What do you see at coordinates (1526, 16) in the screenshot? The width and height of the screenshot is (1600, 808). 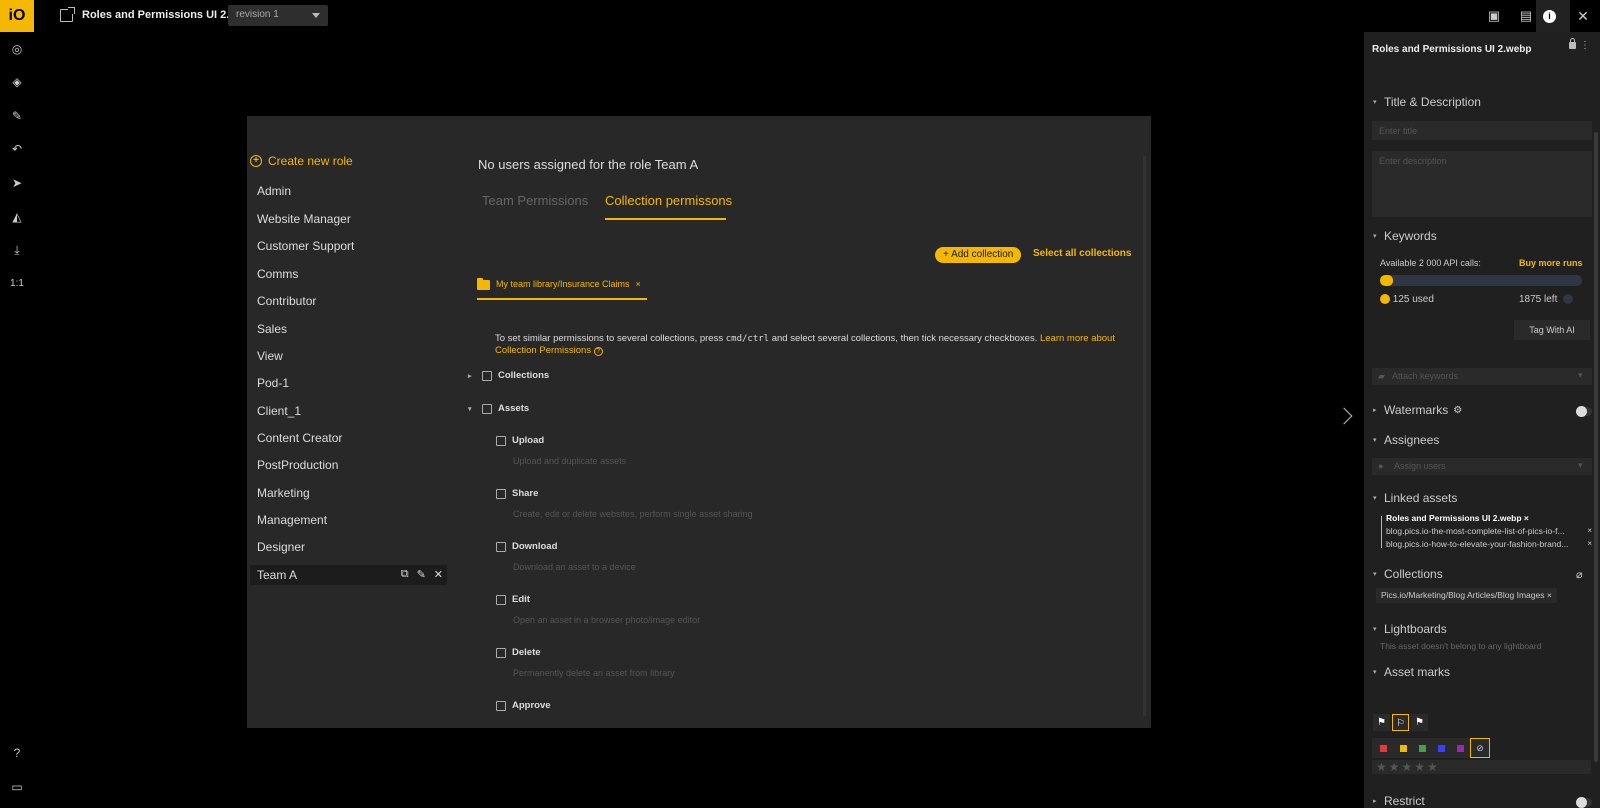 I see `comments-icon: ▤` at bounding box center [1526, 16].